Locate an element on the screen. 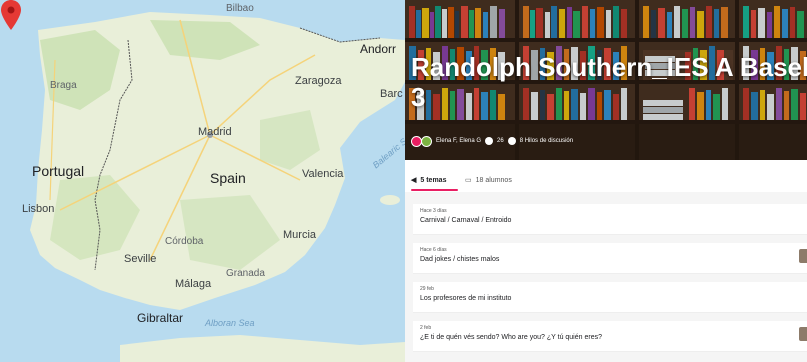 The height and width of the screenshot is (362, 807). map-label-lisbon: Lisbon is located at coordinates (38, 209).